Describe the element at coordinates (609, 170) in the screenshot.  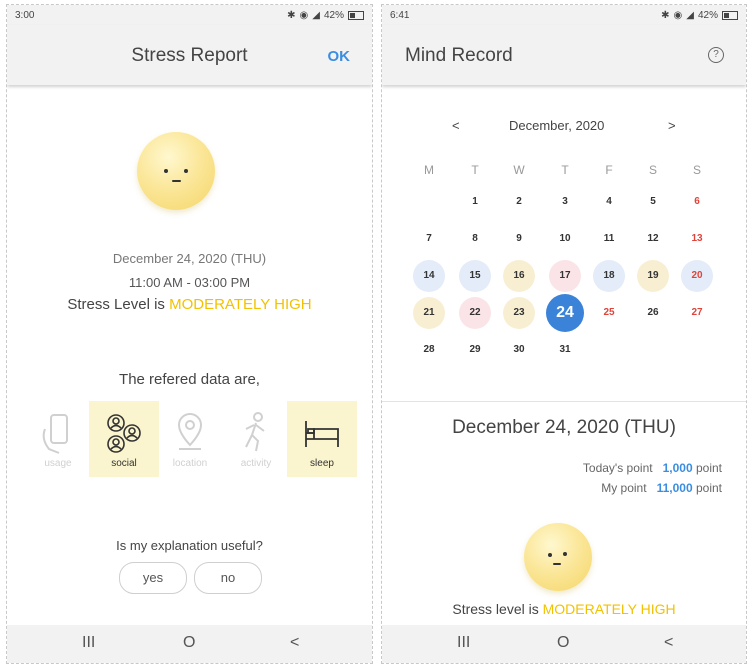
I see `weekday-header: F` at that location.